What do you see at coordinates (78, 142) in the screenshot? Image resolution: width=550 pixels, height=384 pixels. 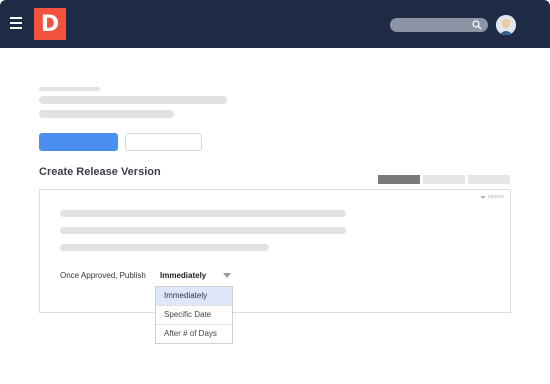 I see `primary-action-button` at bounding box center [78, 142].